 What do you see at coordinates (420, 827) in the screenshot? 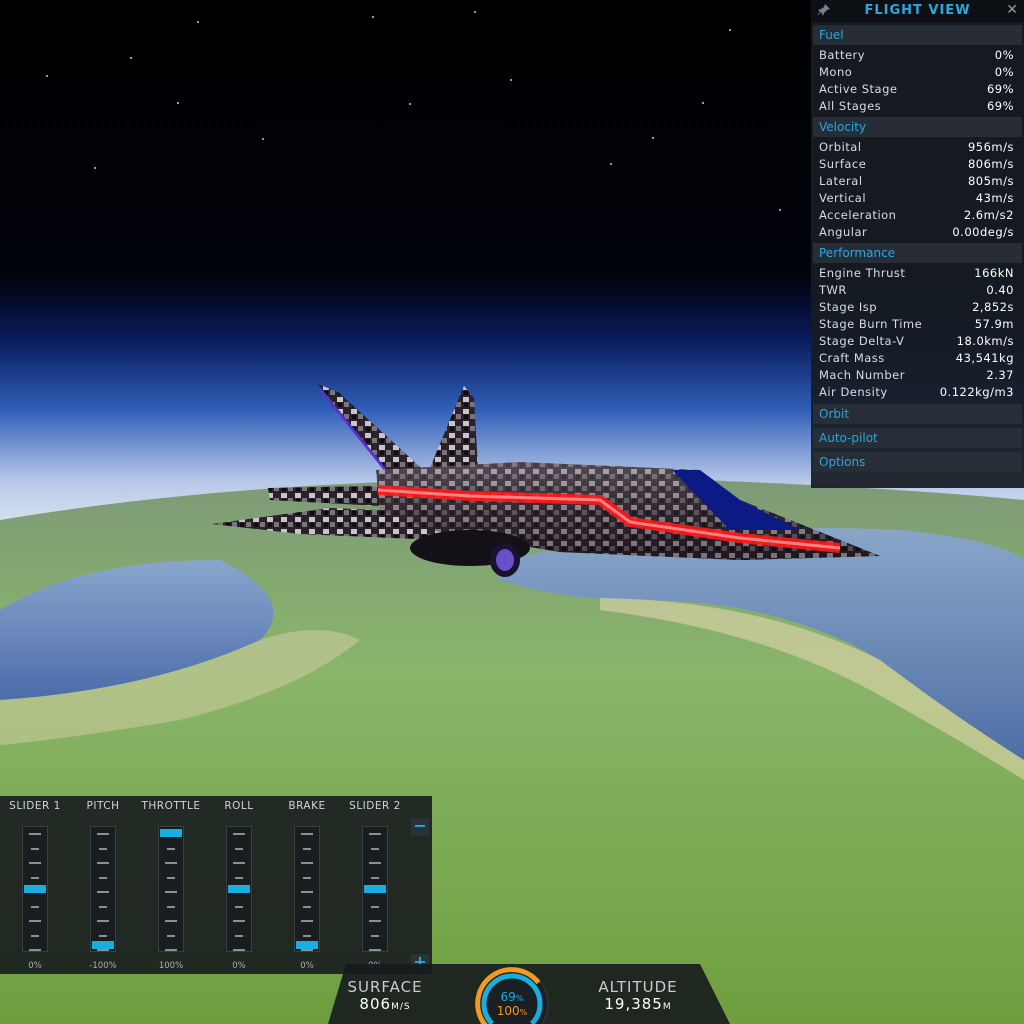
I see `minus-button: −` at bounding box center [420, 827].